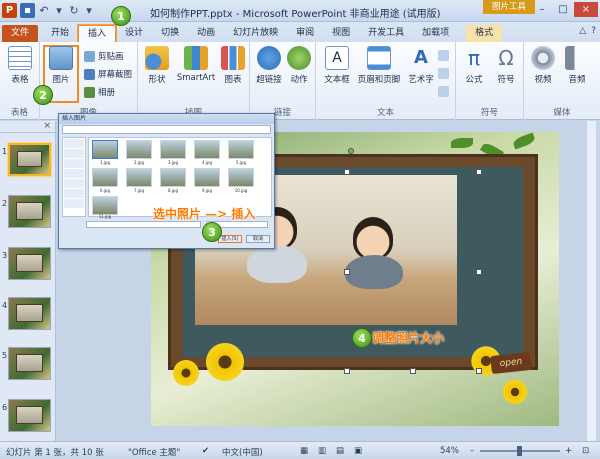  Describe the element at coordinates (421, 65) in the screenshot. I see `wordart-button: A 艺术字` at that location.